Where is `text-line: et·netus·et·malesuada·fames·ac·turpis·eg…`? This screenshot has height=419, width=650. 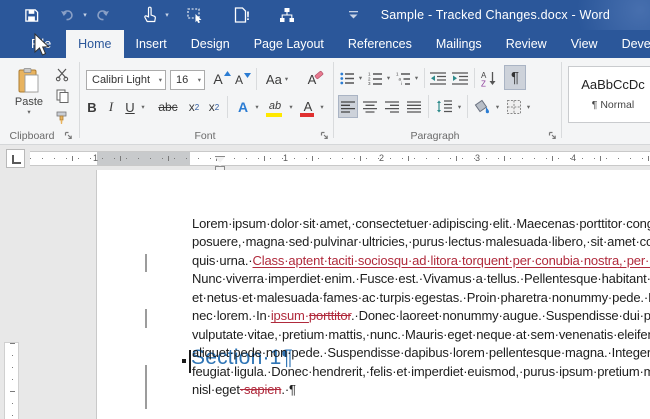
text-line: et·netus·et·malesuada·fames·ac·turpis·eg… is located at coordinates (421, 299).